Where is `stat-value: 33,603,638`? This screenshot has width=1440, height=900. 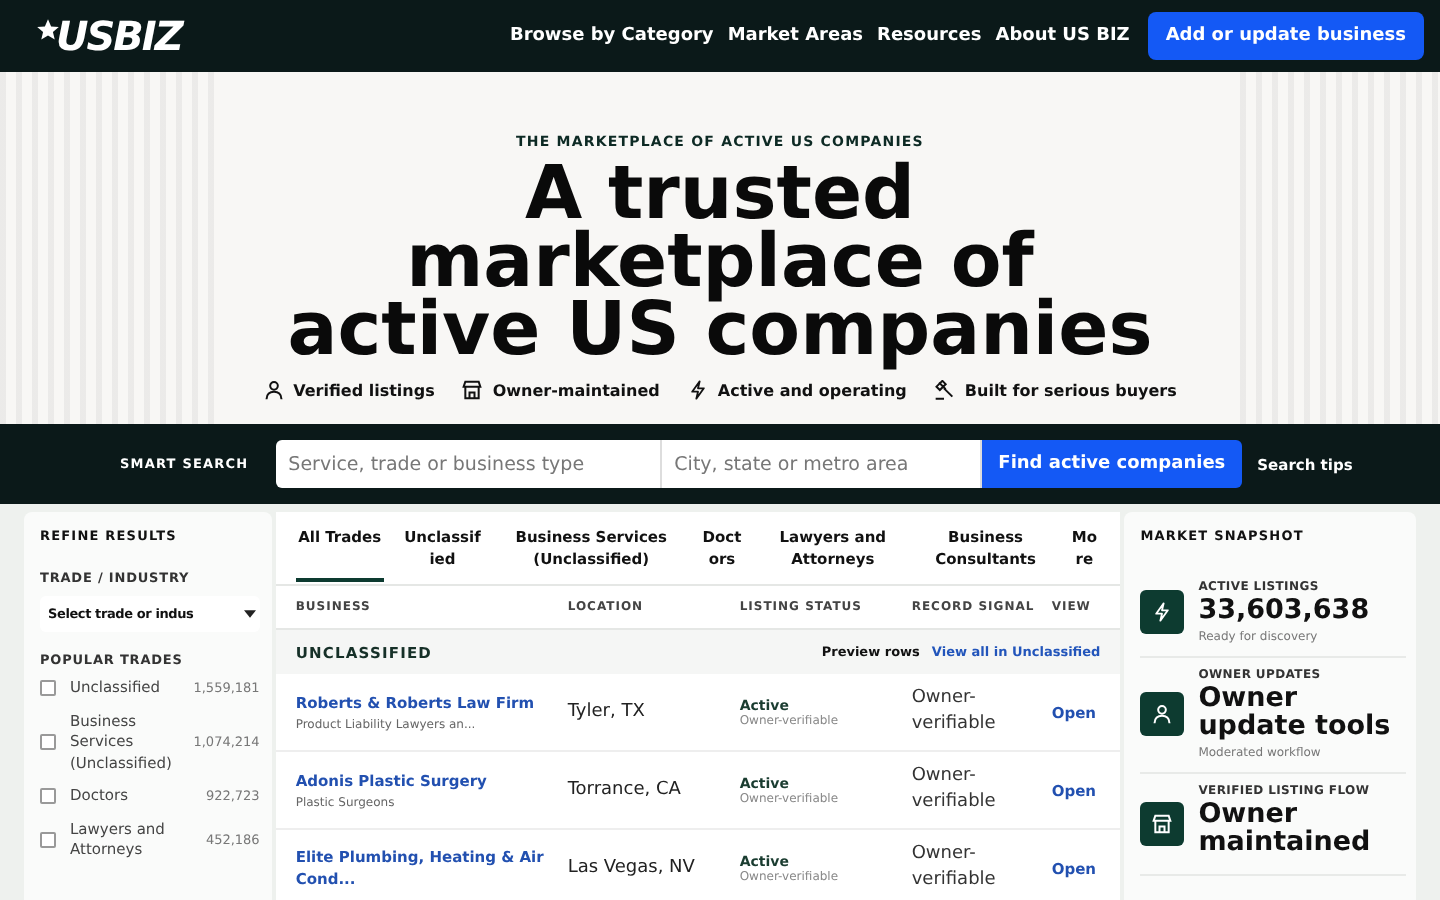 stat-value: 33,603,638 is located at coordinates (1284, 610).